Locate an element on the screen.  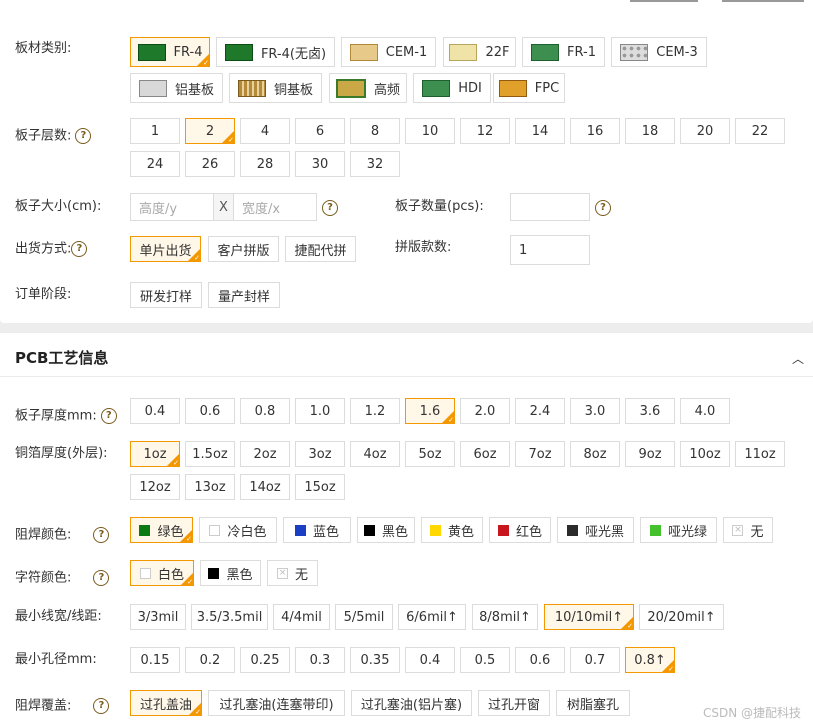
mask-color-option: 冷白色 is located at coordinates (238, 530).